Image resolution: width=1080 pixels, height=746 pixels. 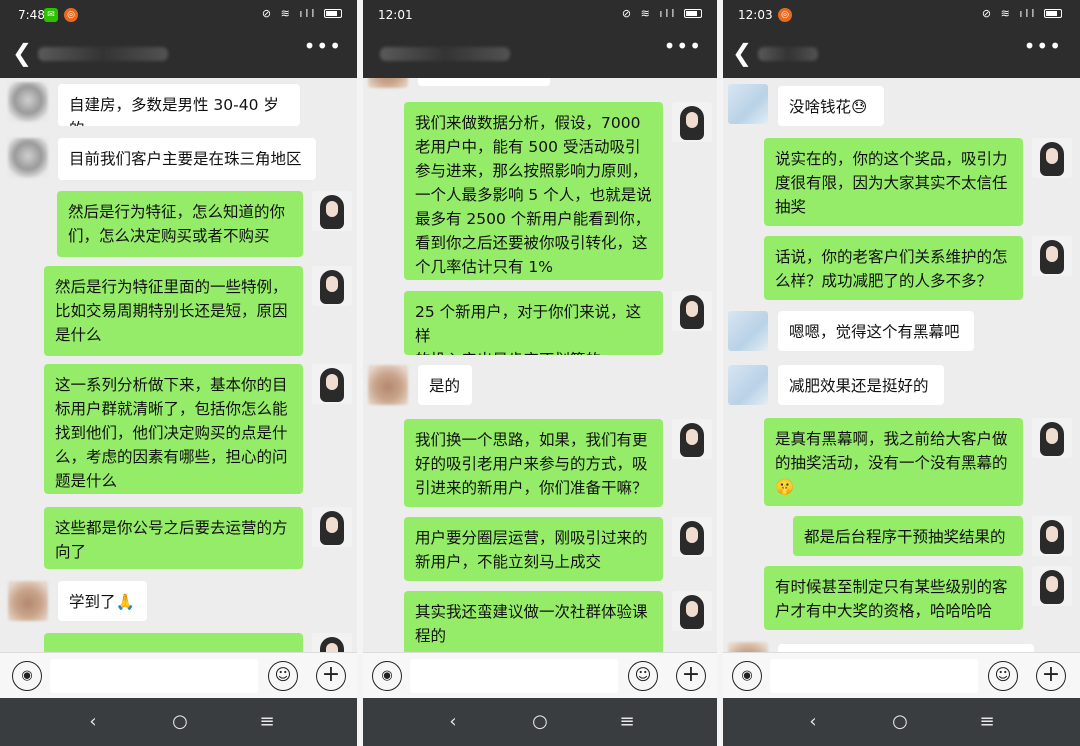 What do you see at coordinates (533, 549) in the screenshot?
I see `message-bubble-sent: 用户要分圈层运营，刚吸引过来的 新用户，不能立刻马上成交` at bounding box center [533, 549].